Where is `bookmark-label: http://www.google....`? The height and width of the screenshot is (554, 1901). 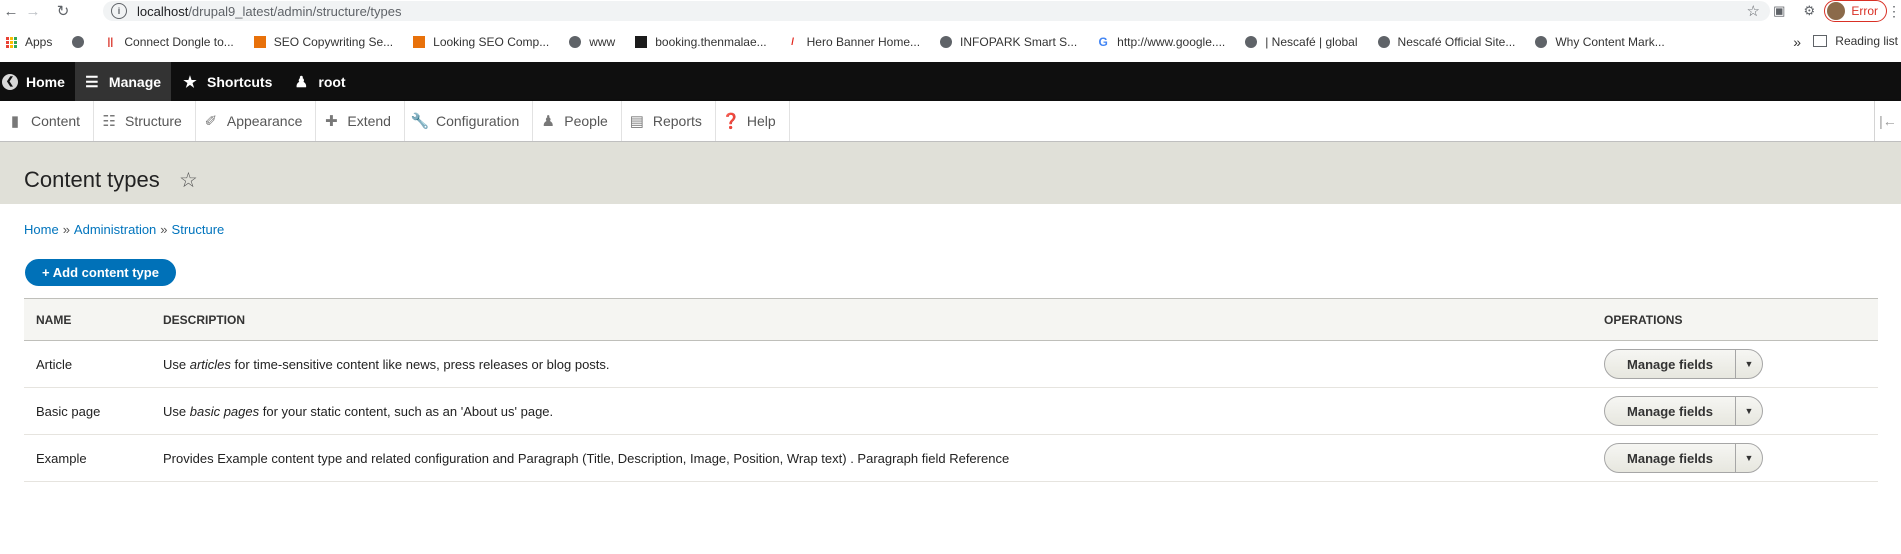 bookmark-label: http://www.google.... is located at coordinates (1171, 42).